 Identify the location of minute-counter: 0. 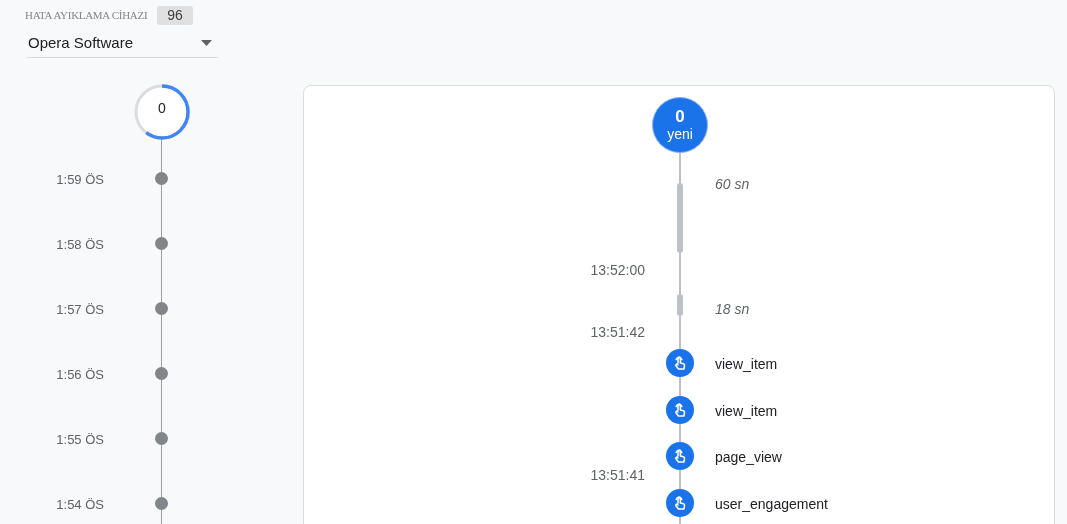
(162, 109).